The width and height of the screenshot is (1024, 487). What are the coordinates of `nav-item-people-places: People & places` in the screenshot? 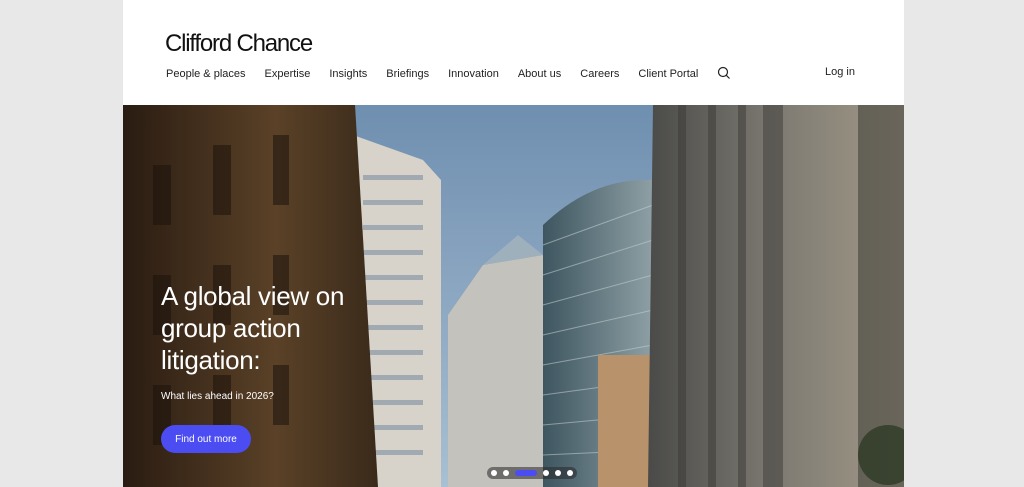 It's located at (206, 74).